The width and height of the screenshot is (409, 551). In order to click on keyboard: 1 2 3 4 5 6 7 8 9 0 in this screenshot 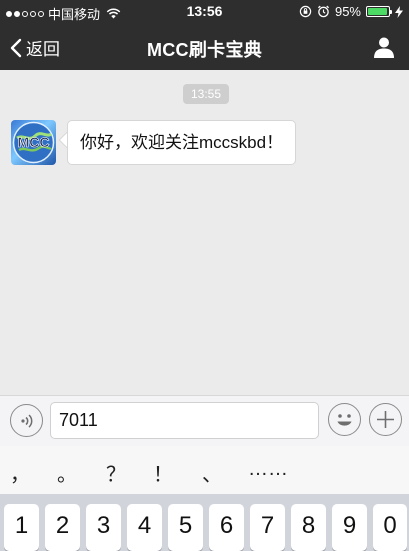, I will do `click(204, 522)`.